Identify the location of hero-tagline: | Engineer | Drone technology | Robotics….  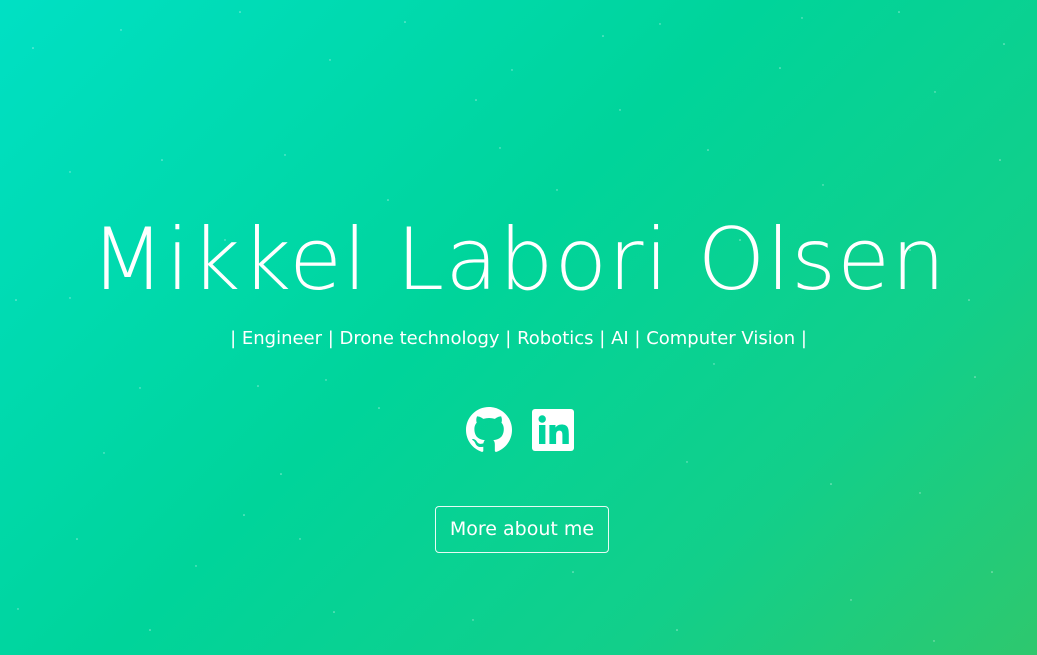
(518, 338).